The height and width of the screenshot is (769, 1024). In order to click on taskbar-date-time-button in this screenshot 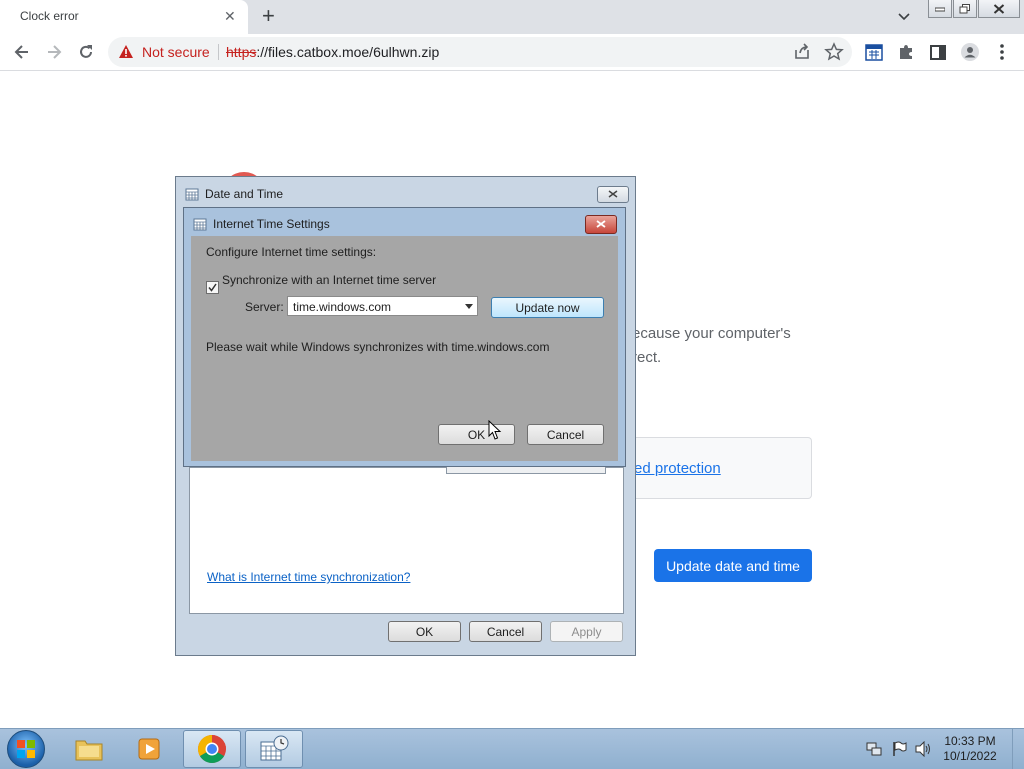, I will do `click(274, 749)`.